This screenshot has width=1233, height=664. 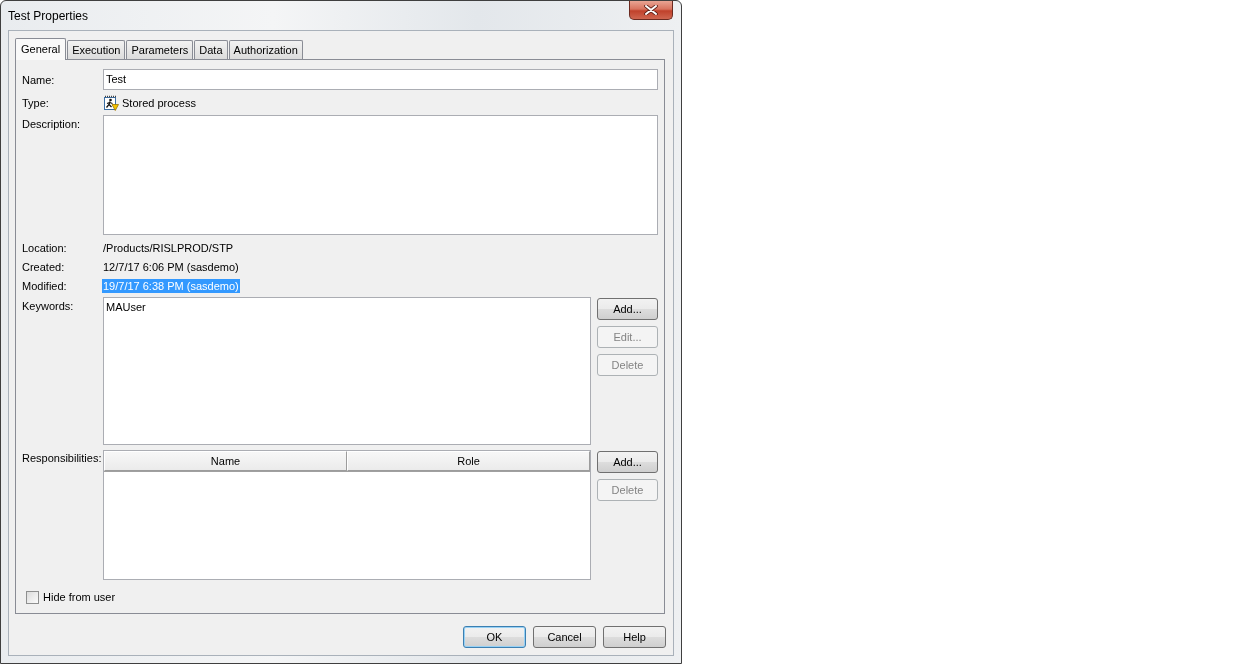 I want to click on tab: Execution, so click(x=96, y=49).